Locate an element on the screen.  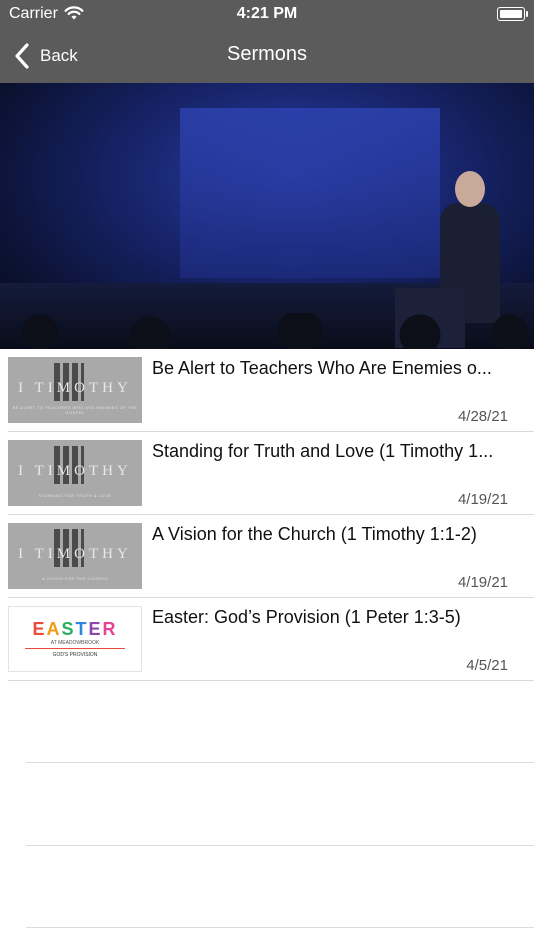
sermon-date: 4/28/21 is located at coordinates (482, 416).